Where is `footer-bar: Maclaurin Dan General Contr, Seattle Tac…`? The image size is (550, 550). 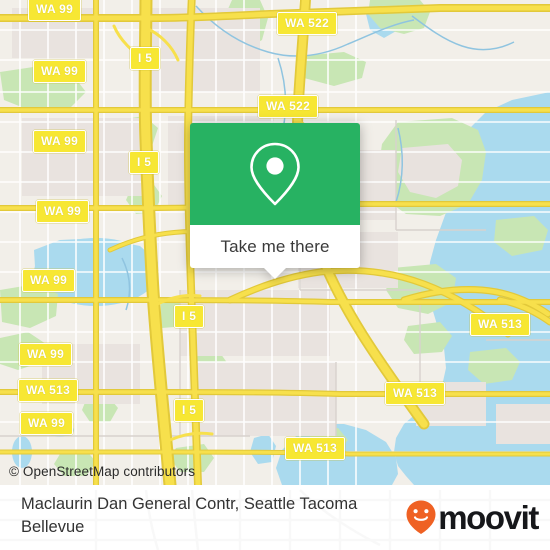
footer-bar: Maclaurin Dan General Contr, Seattle Tac… is located at coordinates (275, 517).